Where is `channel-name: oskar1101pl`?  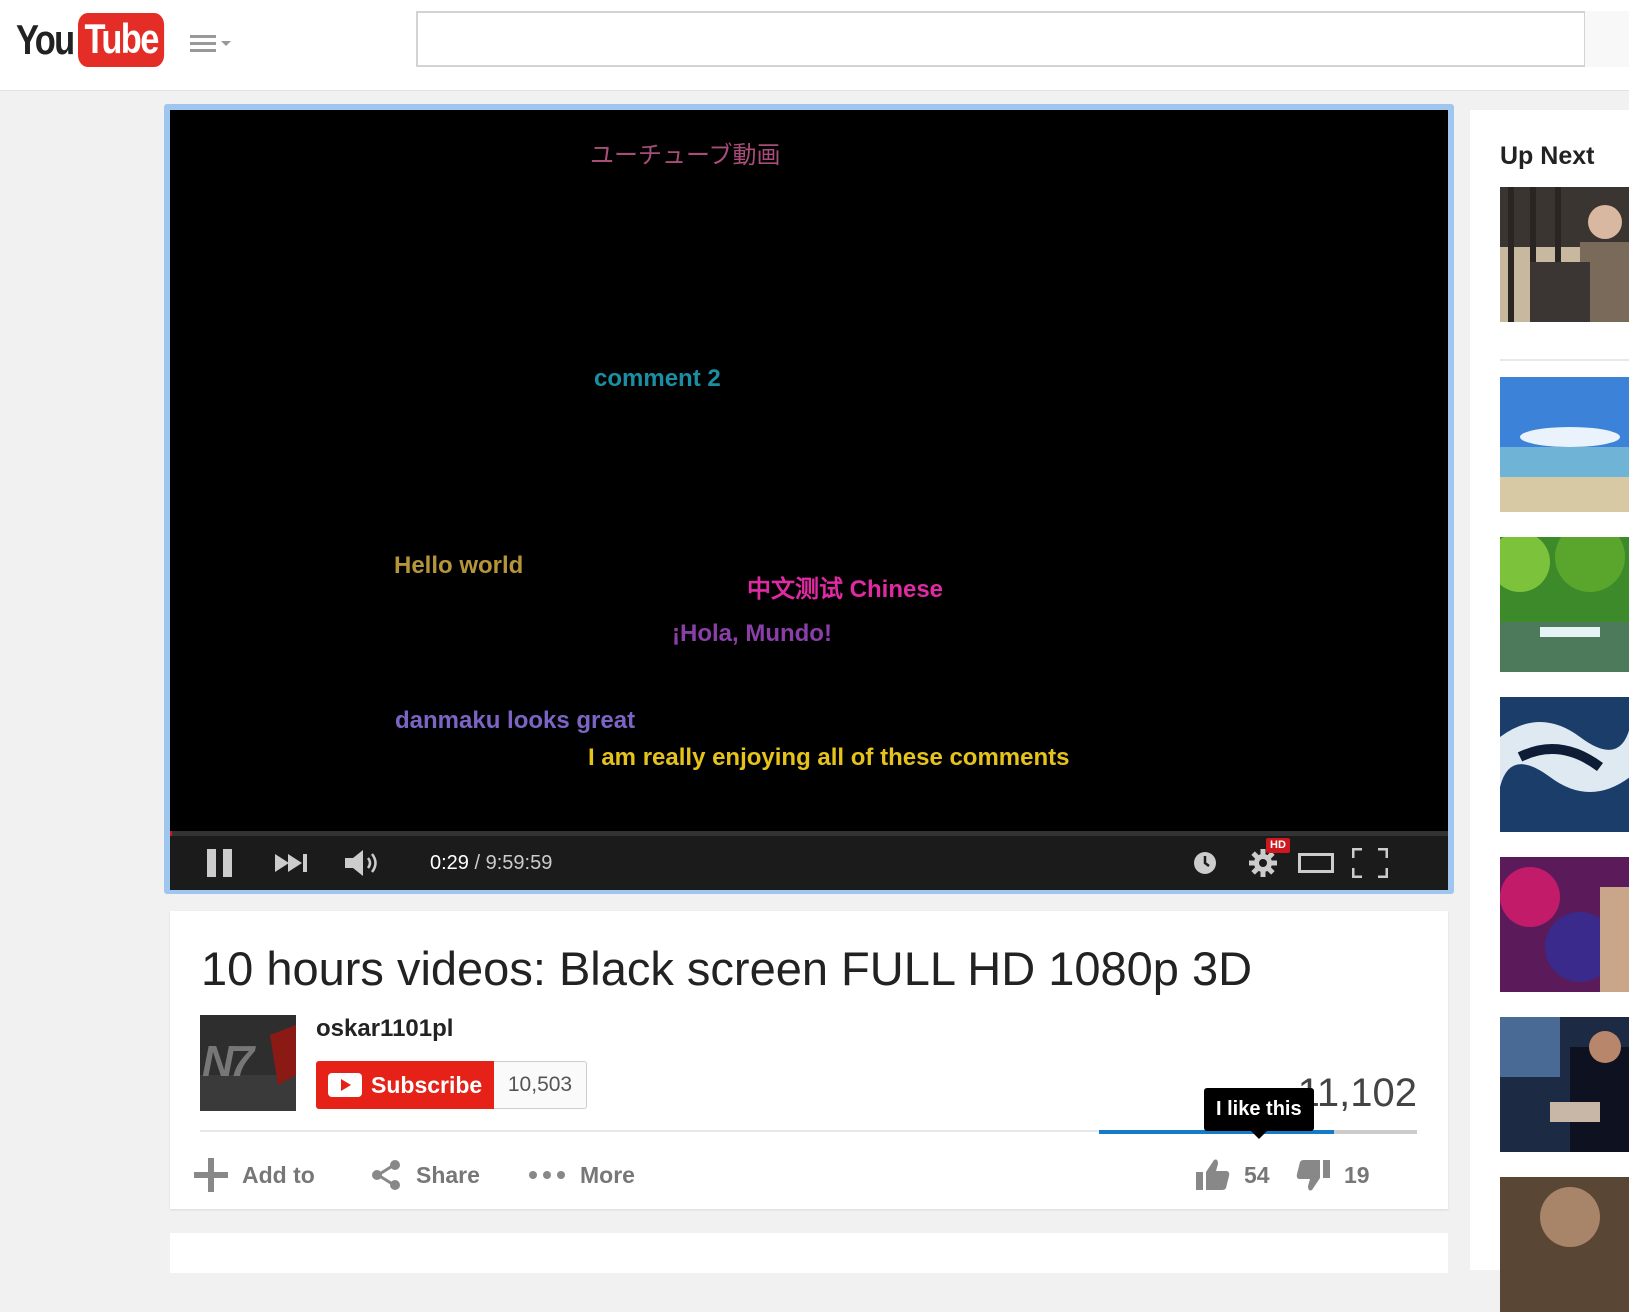
channel-name: oskar1101pl is located at coordinates (384, 1029).